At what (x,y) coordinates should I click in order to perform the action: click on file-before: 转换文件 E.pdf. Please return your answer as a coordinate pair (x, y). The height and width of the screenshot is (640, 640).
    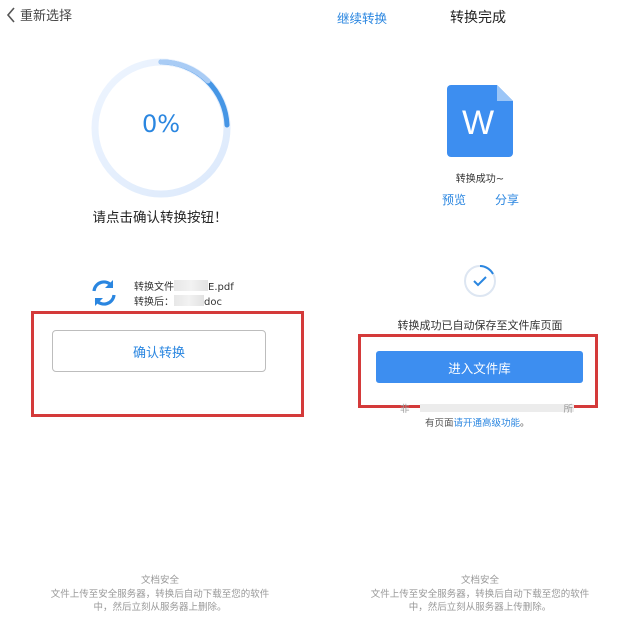
    Looking at the image, I should click on (184, 285).